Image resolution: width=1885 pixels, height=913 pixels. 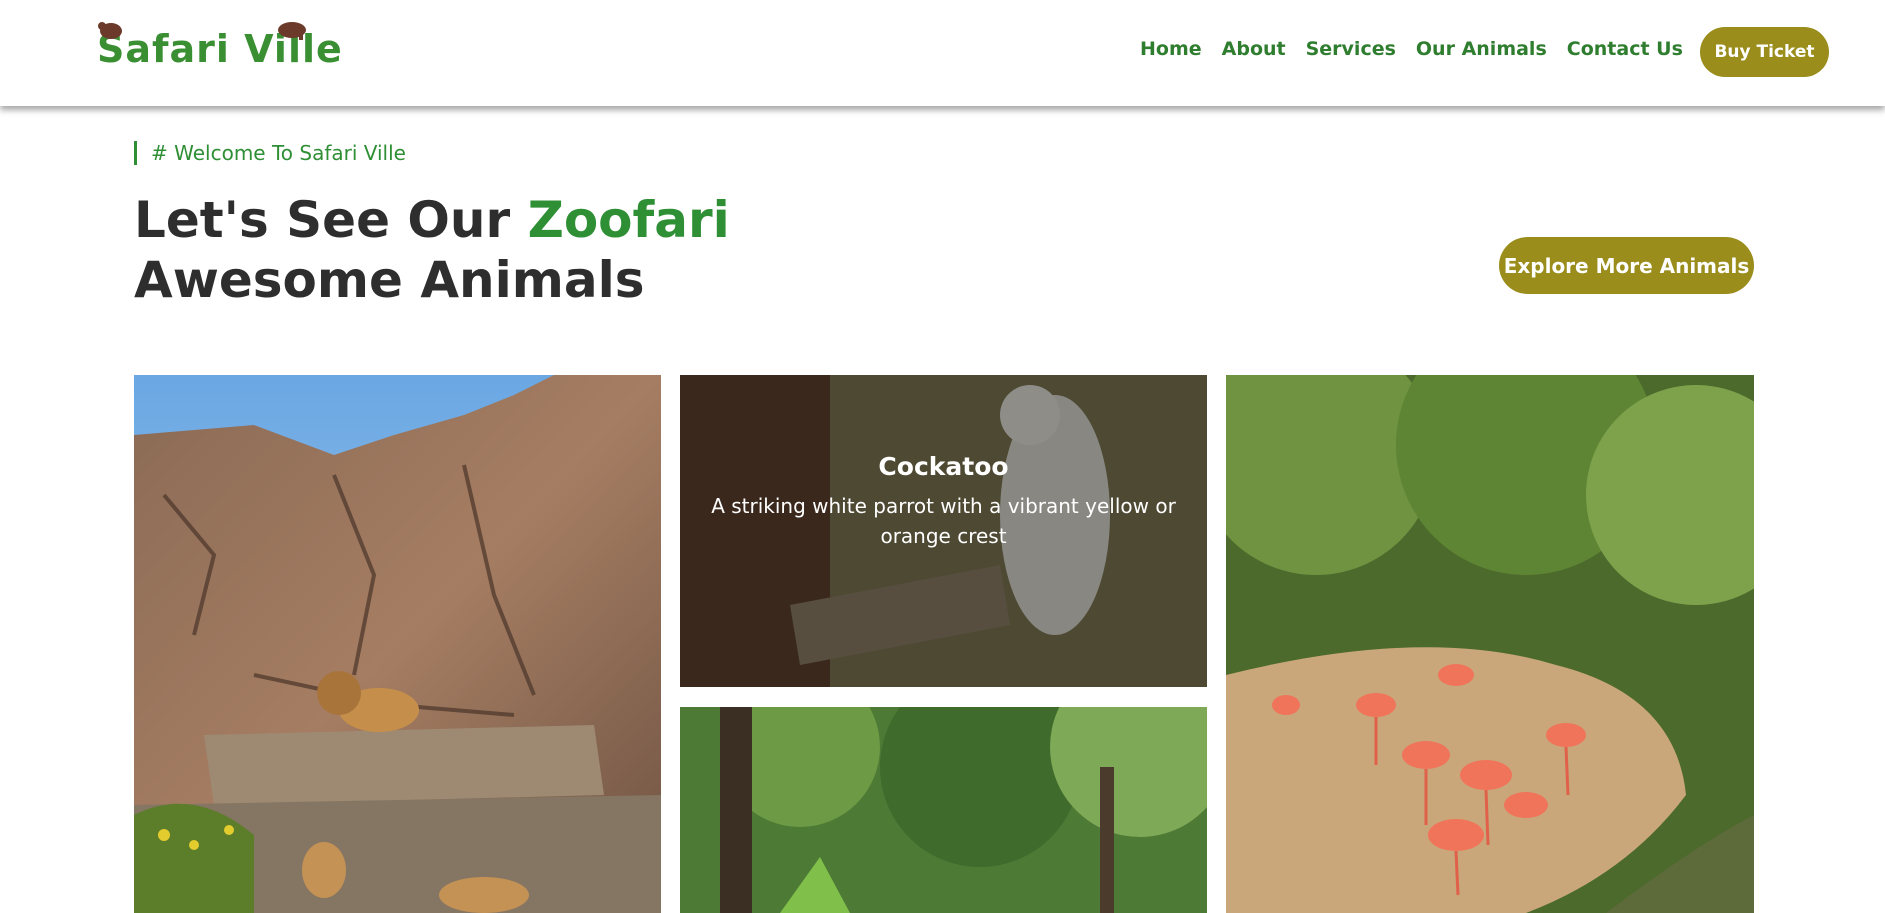 I want to click on section-headline: Let's See Our Zoofari Awesome Animals, so click(x=514, y=250).